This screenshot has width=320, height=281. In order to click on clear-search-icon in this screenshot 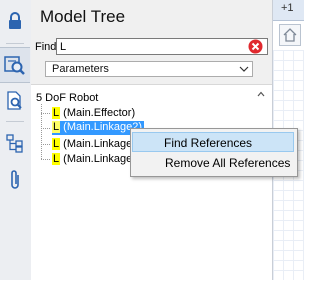, I will do `click(255, 46)`.